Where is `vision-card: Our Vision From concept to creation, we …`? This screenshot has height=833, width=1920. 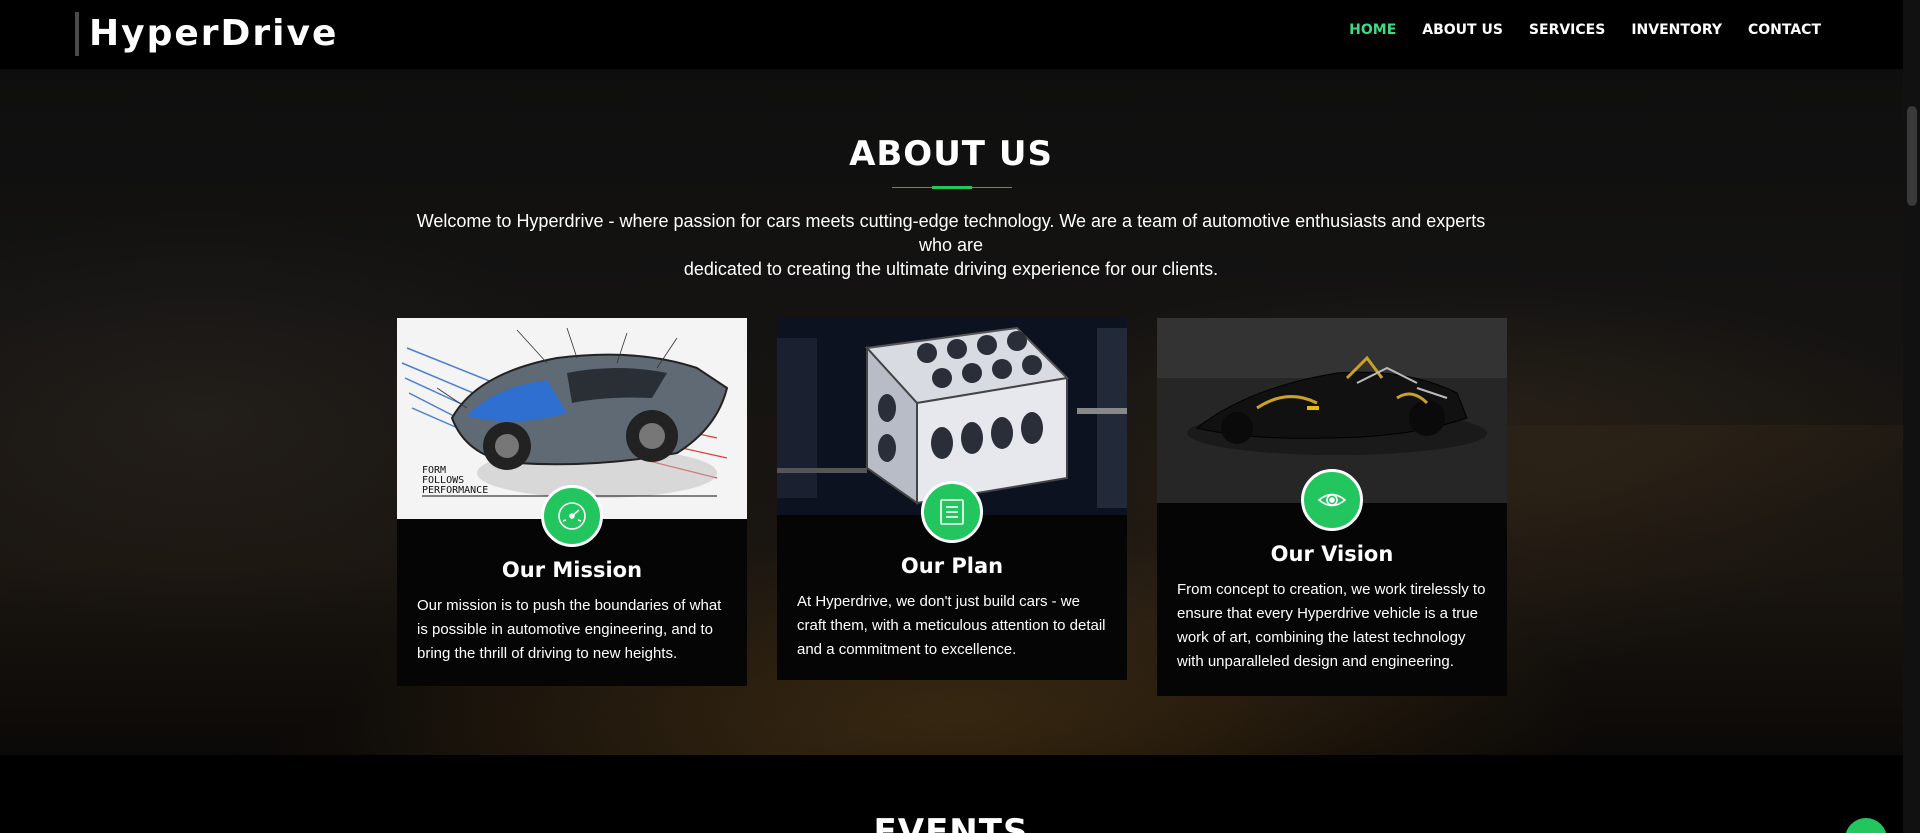
vision-card: Our Vision From concept to creation, we … is located at coordinates (1332, 507).